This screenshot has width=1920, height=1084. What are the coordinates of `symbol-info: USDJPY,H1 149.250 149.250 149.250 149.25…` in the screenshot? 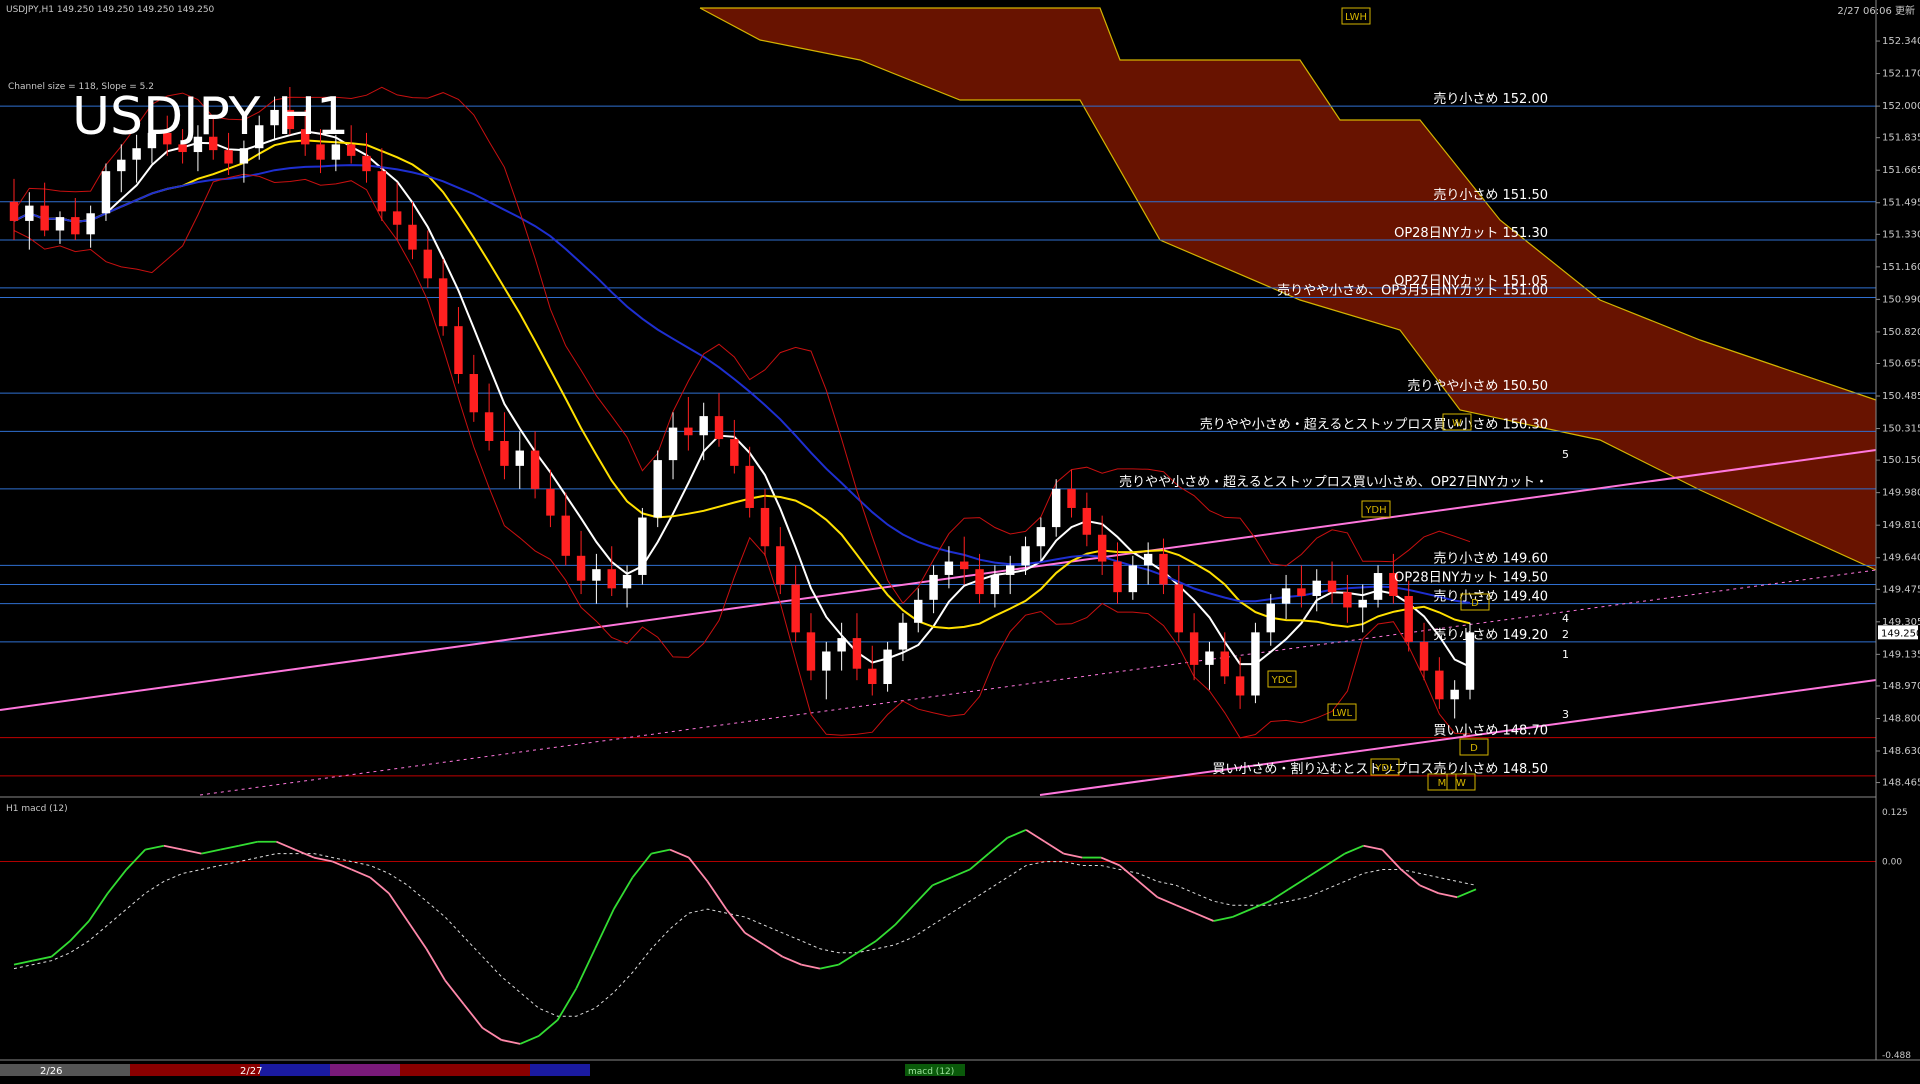 It's located at (110, 10).